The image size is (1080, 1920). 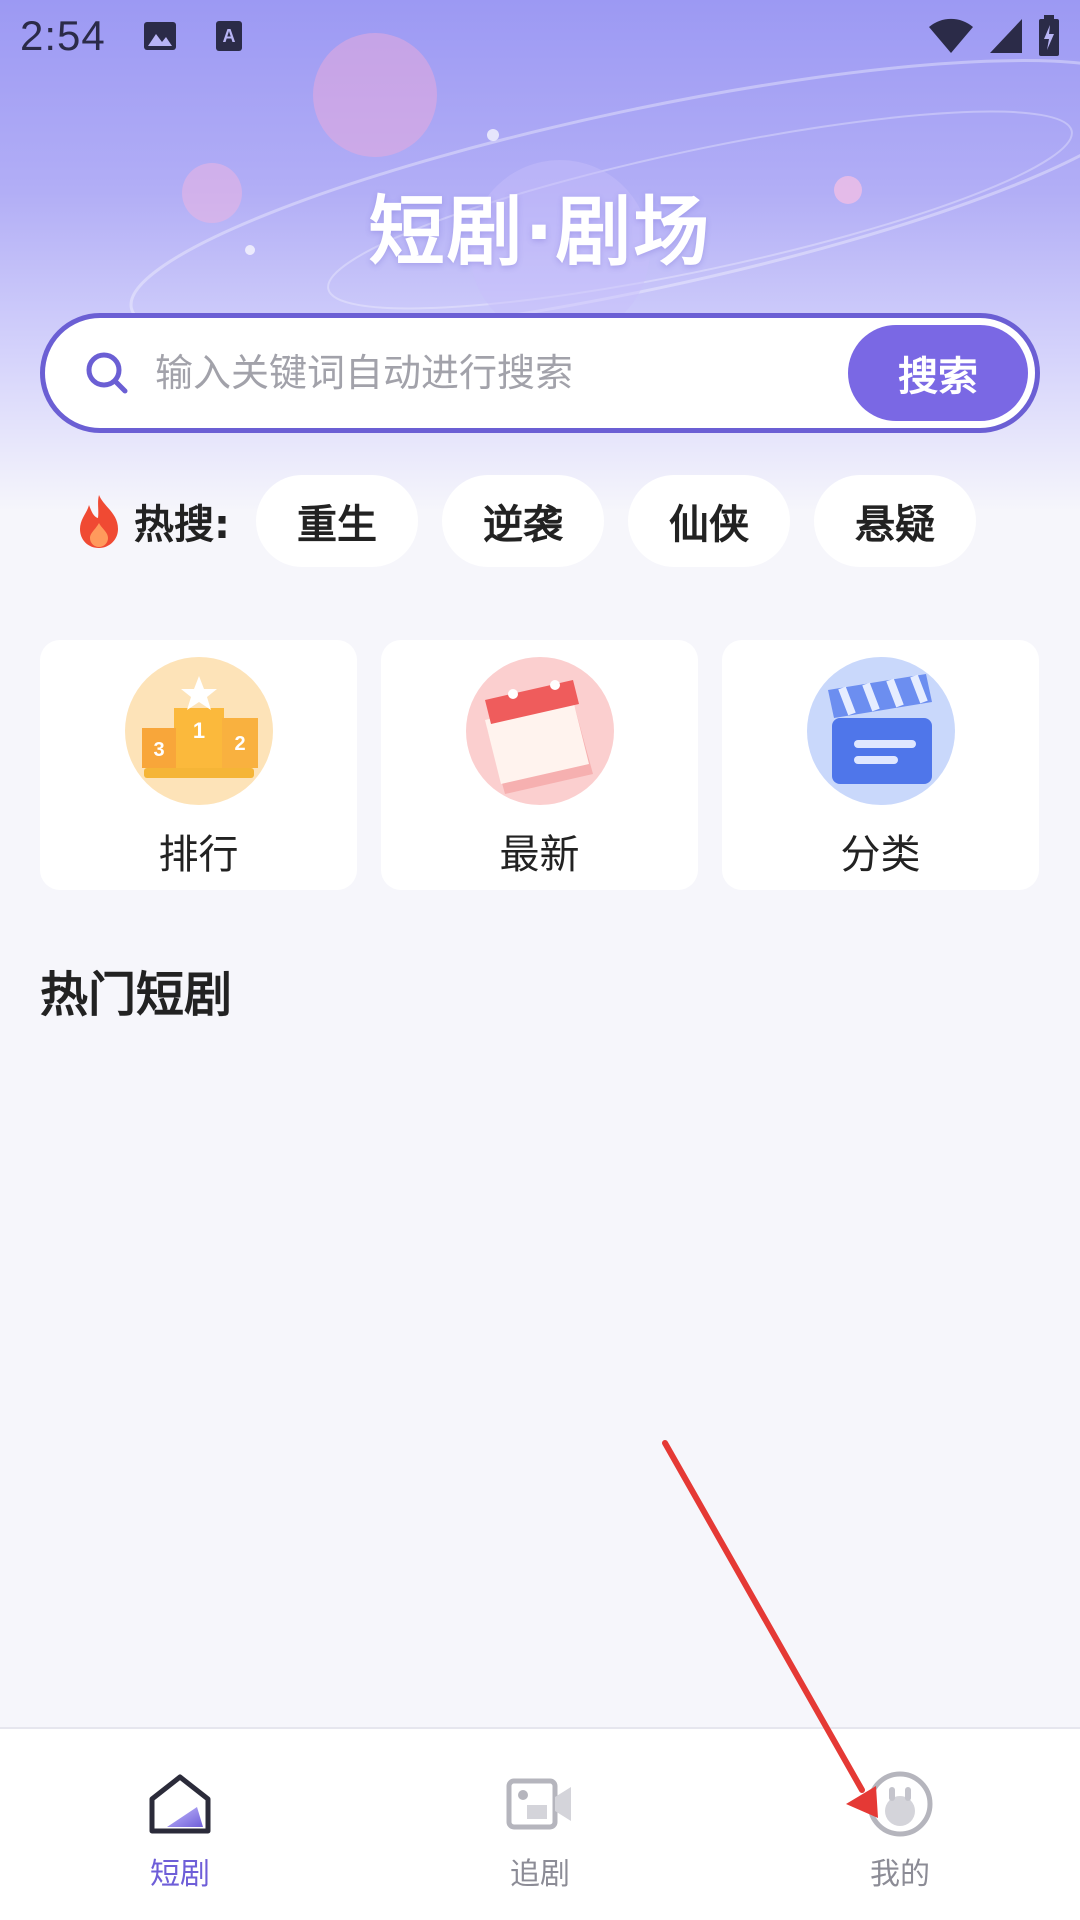 I want to click on nav-label: 短剧, so click(x=180, y=1874).